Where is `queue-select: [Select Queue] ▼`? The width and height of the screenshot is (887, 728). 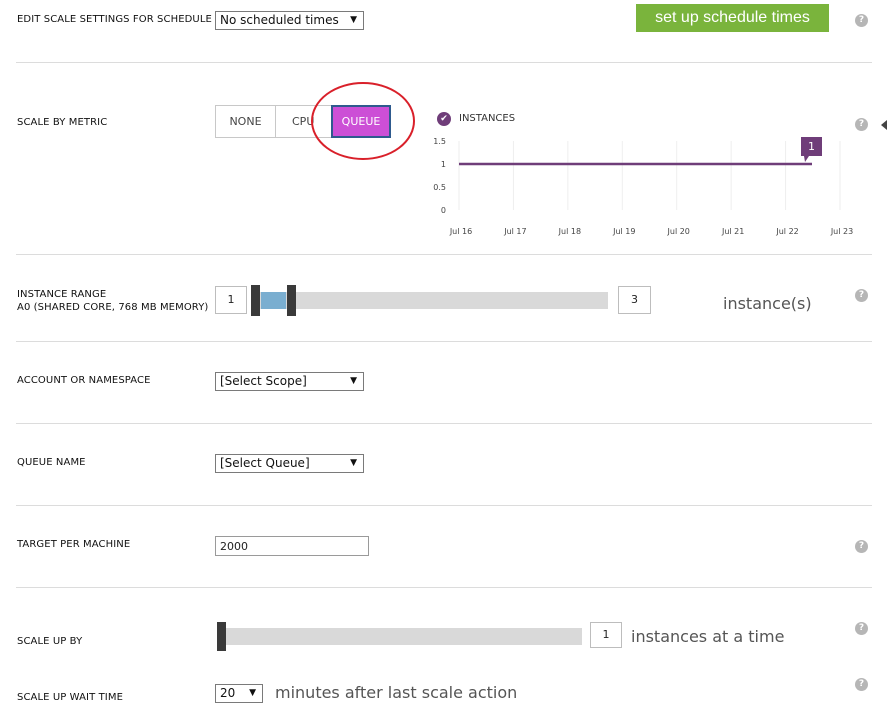 queue-select: [Select Queue] ▼ is located at coordinates (289, 463).